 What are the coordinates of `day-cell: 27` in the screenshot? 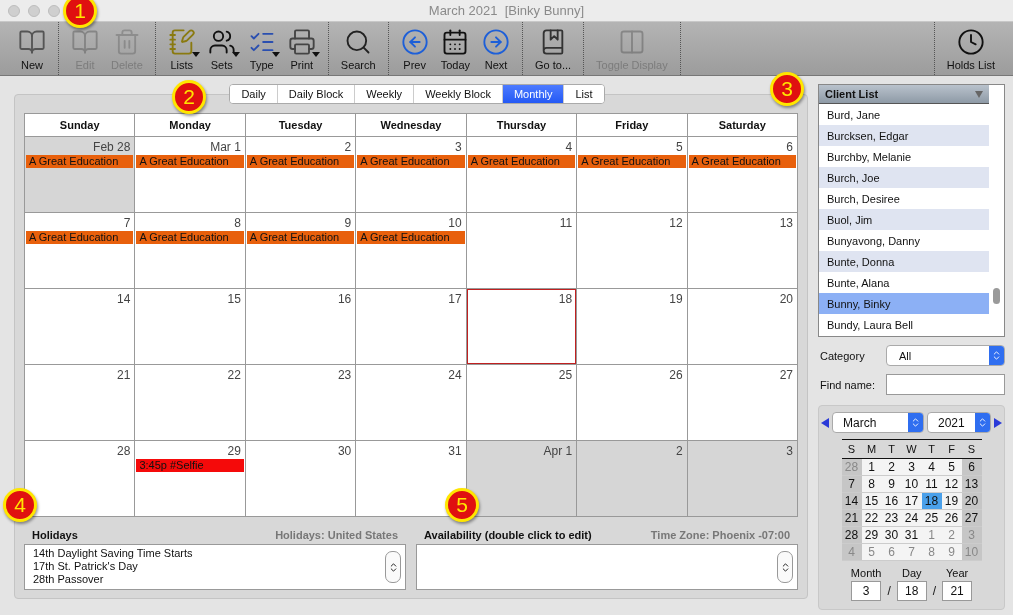 It's located at (742, 403).